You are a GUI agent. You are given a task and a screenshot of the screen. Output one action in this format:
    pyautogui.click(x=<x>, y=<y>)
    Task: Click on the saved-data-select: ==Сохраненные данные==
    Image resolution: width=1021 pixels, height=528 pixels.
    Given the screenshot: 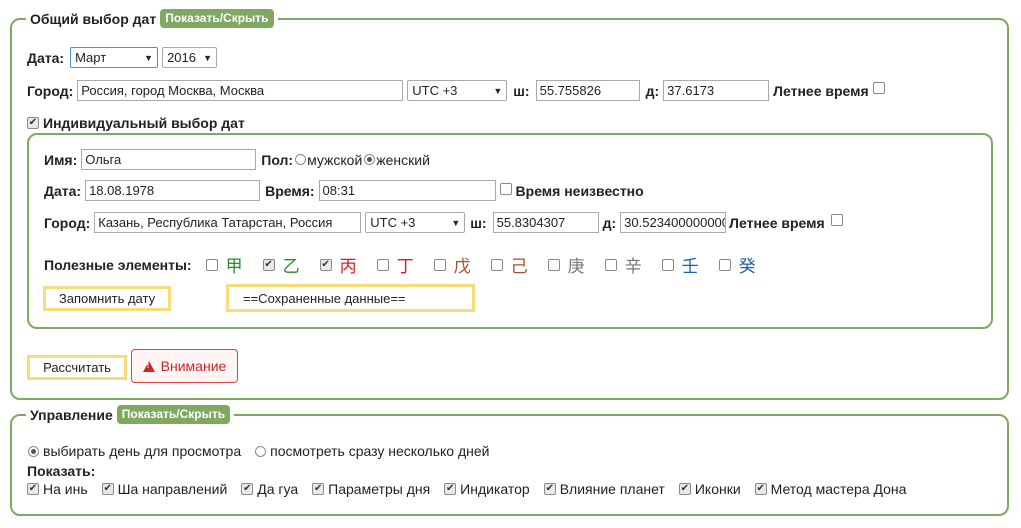 What is the action you would take?
    pyautogui.click(x=350, y=298)
    